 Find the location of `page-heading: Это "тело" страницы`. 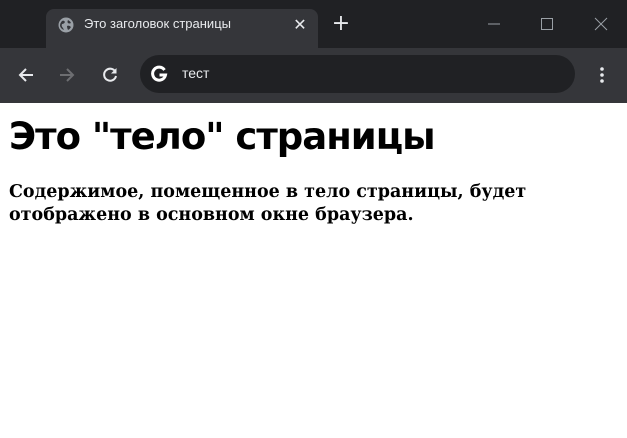

page-heading: Это "тело" страницы is located at coordinates (222, 136).